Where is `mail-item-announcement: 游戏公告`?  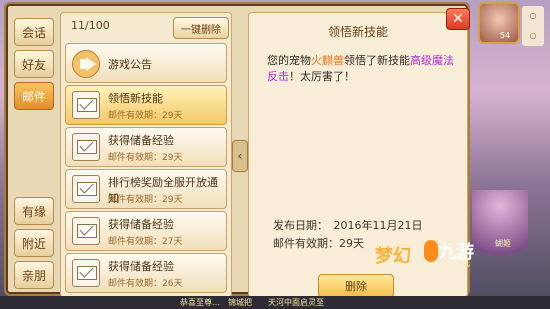 mail-item-announcement: 游戏公告 is located at coordinates (146, 63).